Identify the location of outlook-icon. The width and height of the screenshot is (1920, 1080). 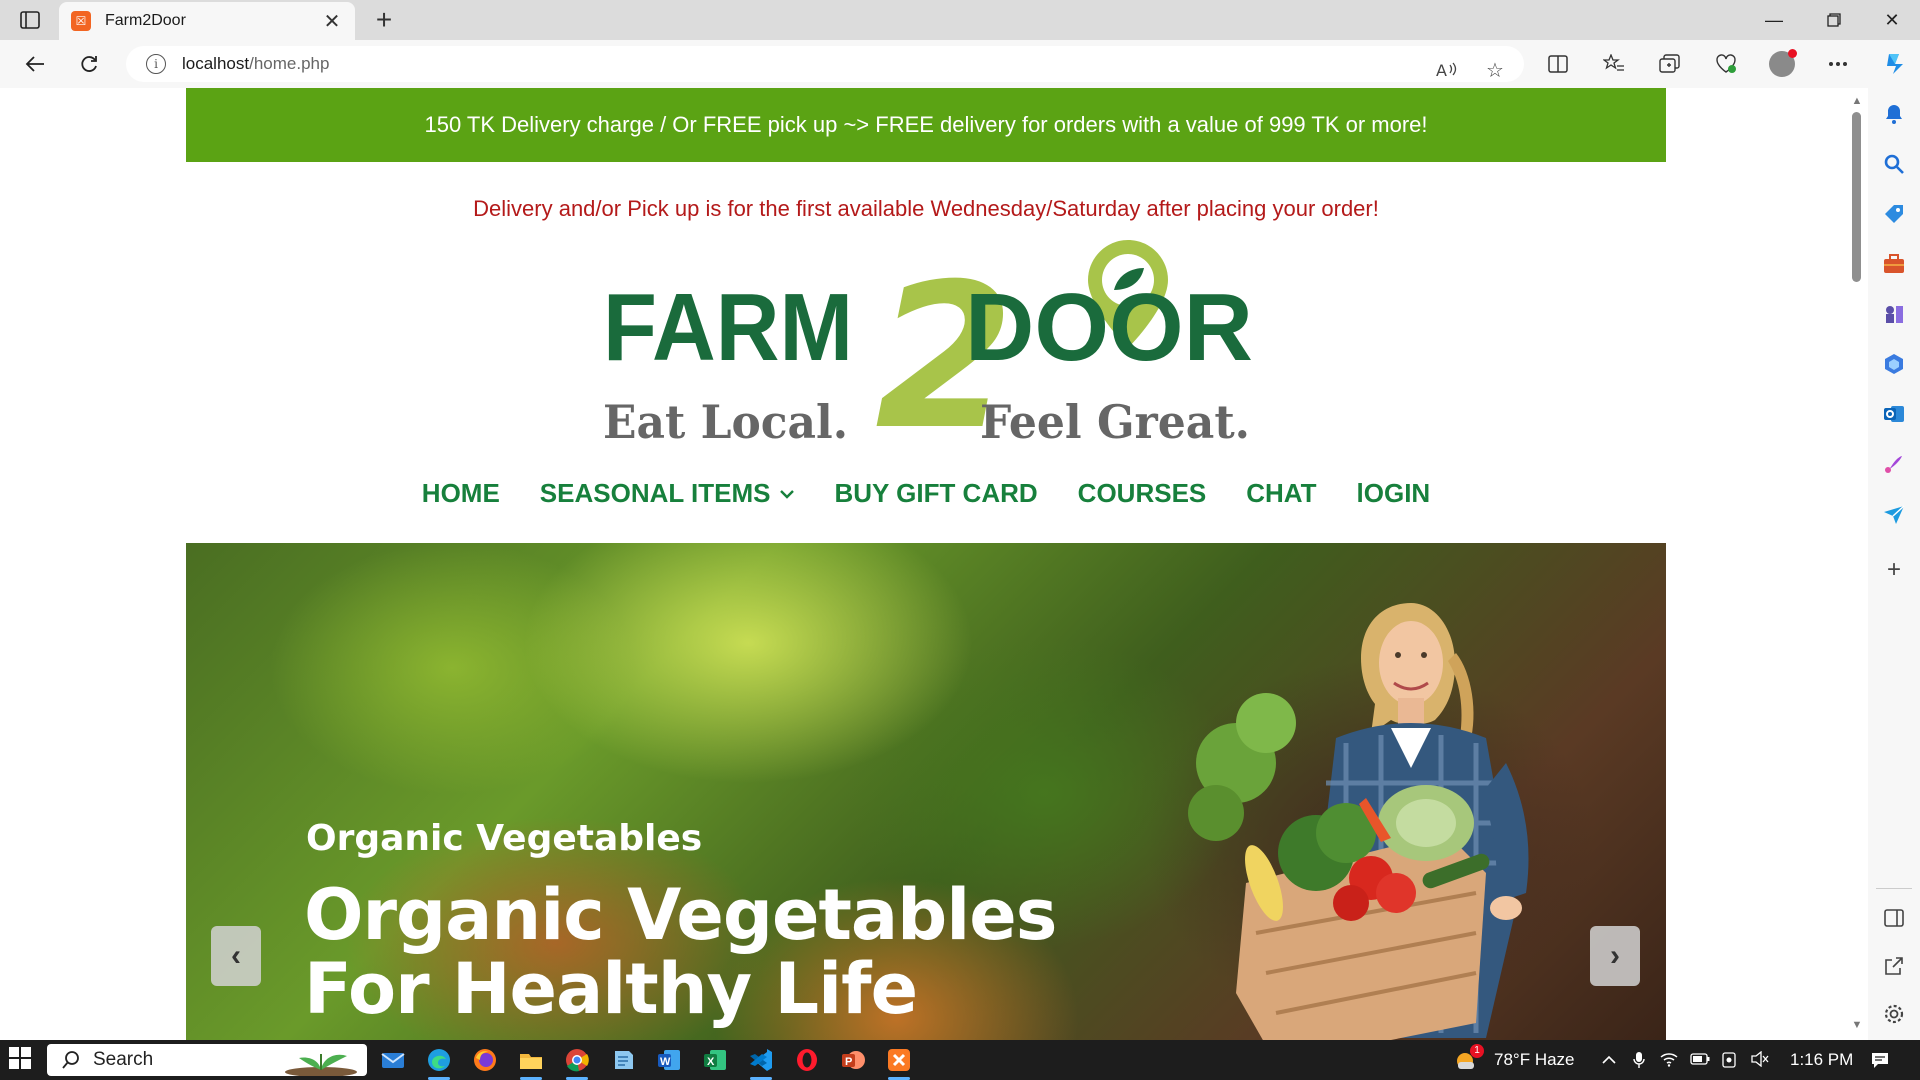
(1894, 414).